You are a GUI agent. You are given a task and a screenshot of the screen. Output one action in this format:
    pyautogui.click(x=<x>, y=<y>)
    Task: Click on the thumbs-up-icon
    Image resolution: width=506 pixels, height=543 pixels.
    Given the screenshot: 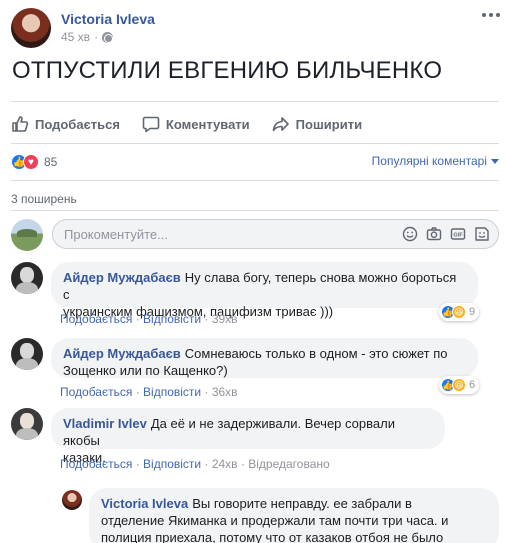 What is the action you would take?
    pyautogui.click(x=20, y=124)
    